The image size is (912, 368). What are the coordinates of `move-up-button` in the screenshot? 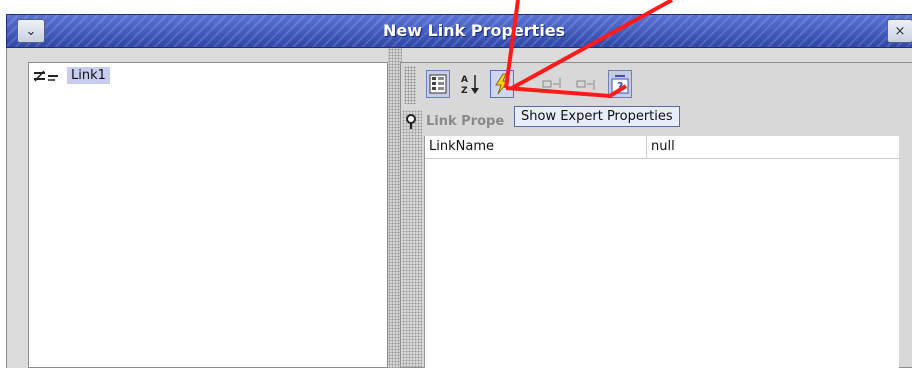 It's located at (552, 84).